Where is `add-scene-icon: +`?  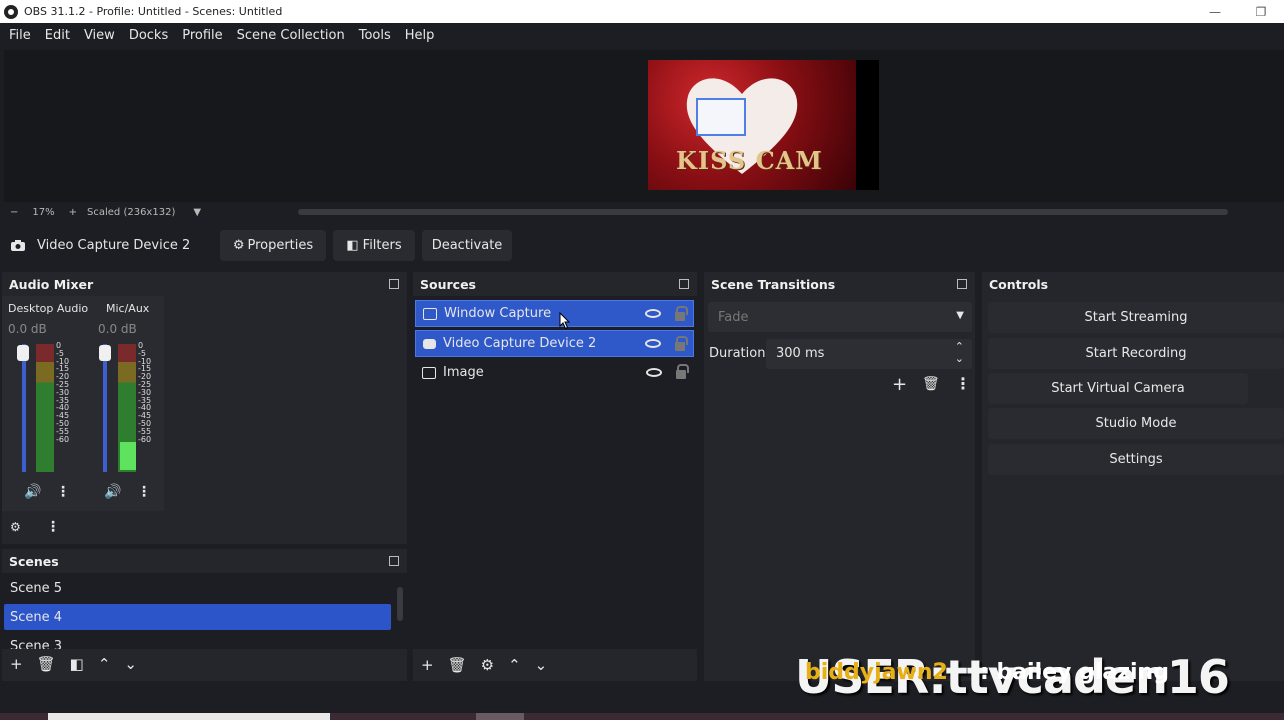 add-scene-icon: + is located at coordinates (16, 664).